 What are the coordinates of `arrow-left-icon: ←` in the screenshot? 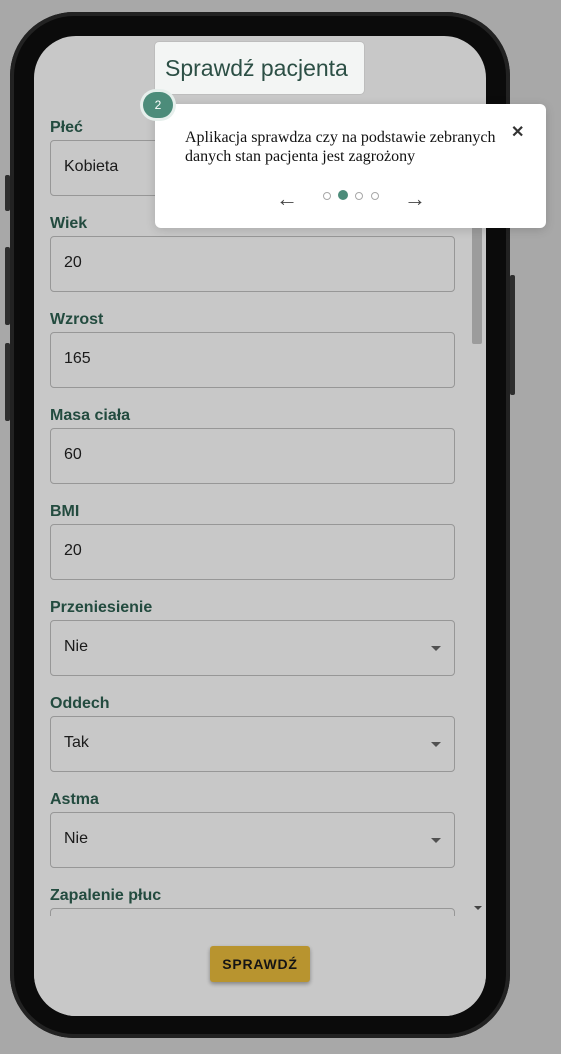 It's located at (287, 199).